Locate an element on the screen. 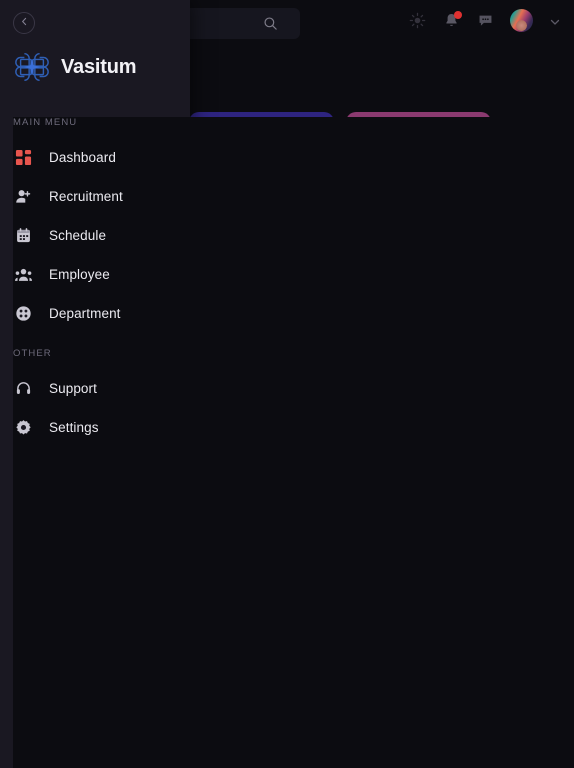 Image resolution: width=574 pixels, height=768 pixels. headset-icon is located at coordinates (23, 388).